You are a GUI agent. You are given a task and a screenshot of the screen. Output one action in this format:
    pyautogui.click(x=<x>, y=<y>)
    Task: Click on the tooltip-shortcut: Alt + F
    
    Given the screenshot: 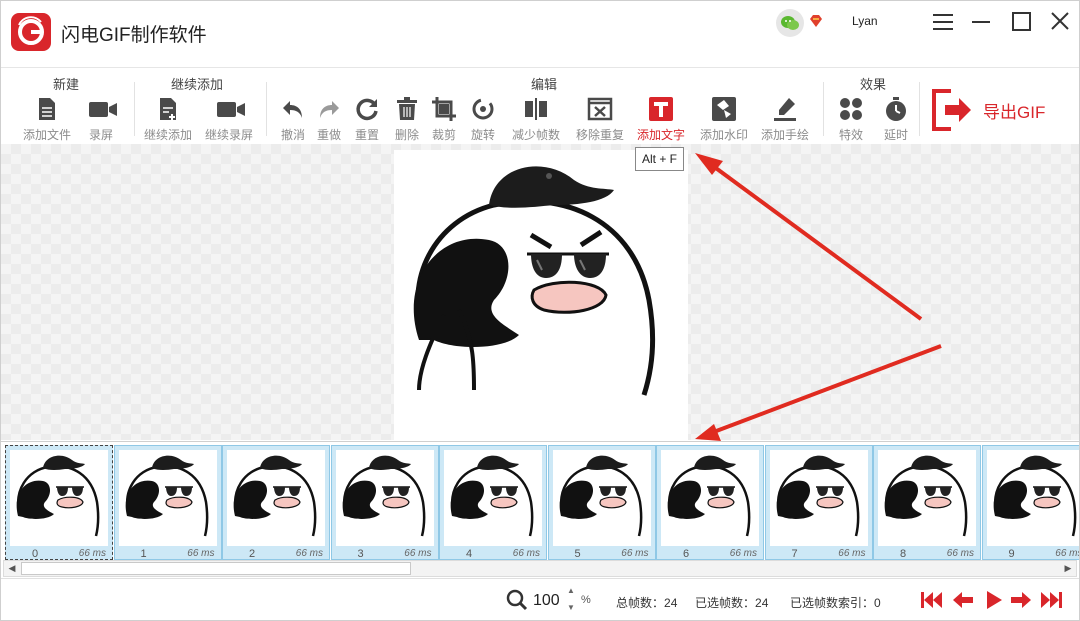 What is the action you would take?
    pyautogui.click(x=659, y=159)
    